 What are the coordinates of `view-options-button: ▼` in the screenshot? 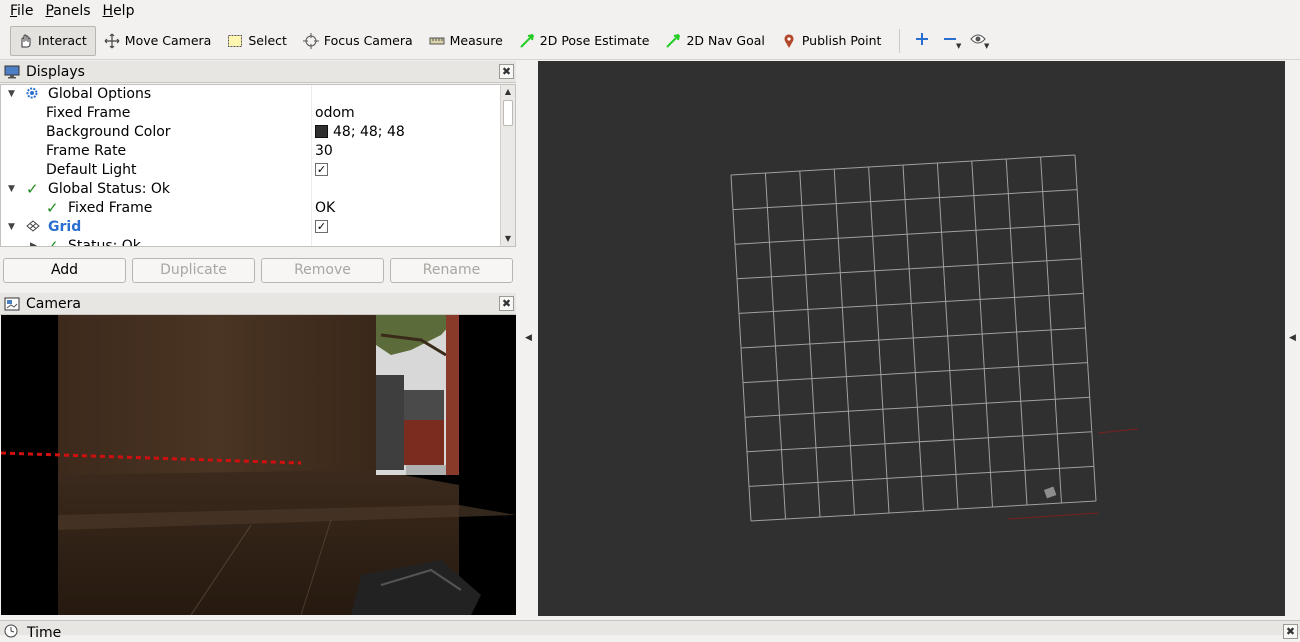 It's located at (978, 41).